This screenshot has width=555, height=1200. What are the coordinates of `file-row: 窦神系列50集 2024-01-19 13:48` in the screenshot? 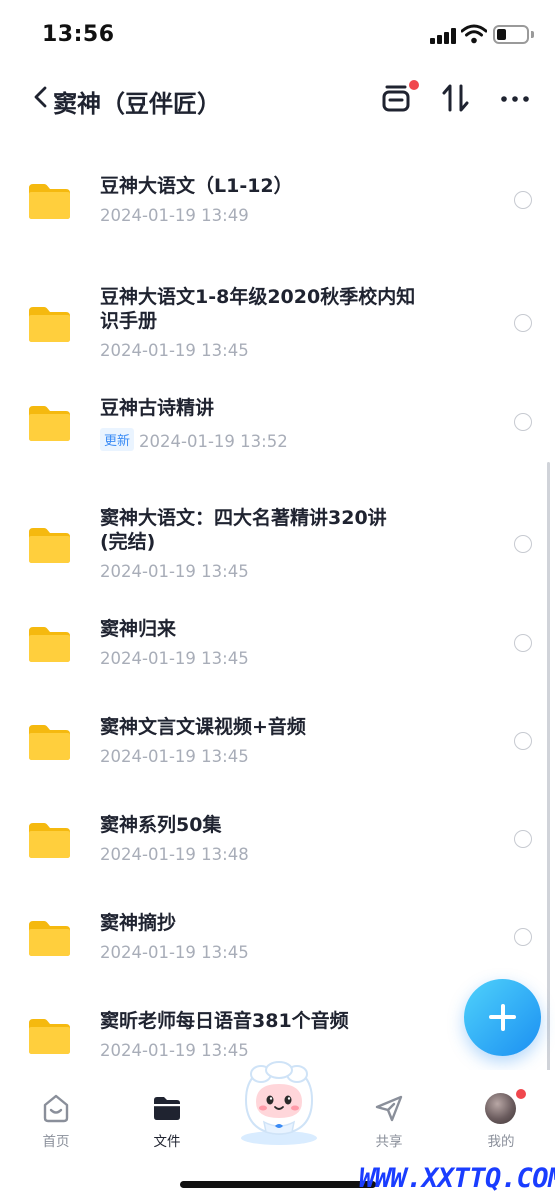 It's located at (277, 863).